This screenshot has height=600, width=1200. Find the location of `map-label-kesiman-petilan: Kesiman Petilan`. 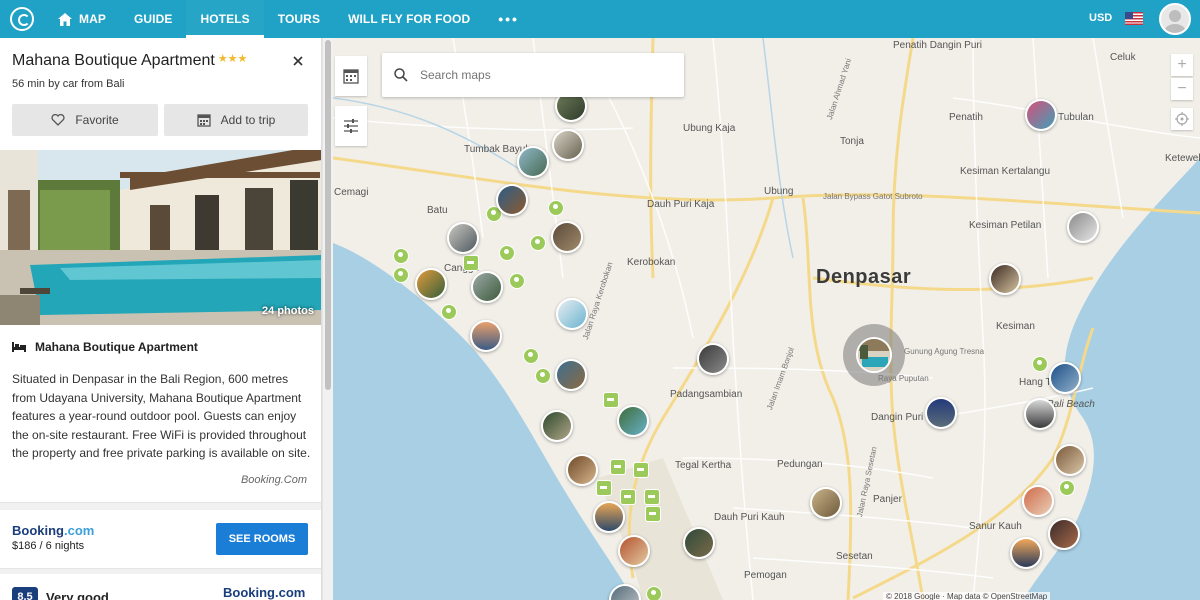

map-label-kesiman-petilan: Kesiman Petilan is located at coordinates (1005, 225).